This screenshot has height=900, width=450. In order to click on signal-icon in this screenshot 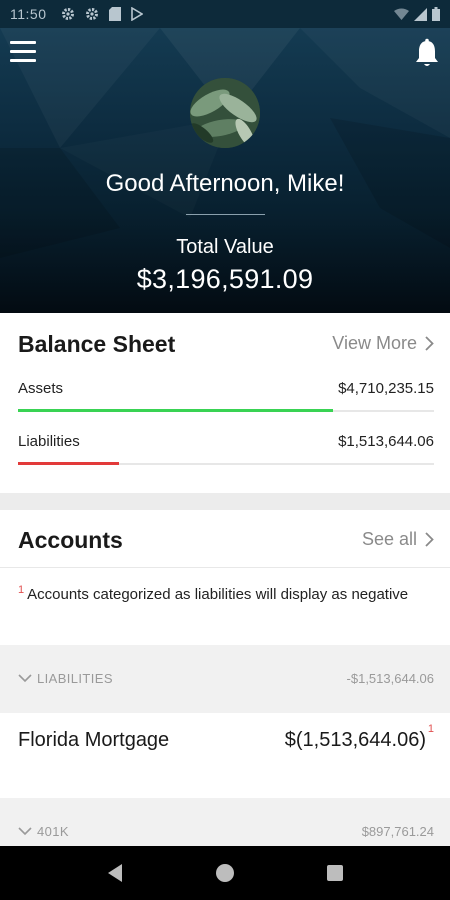, I will do `click(420, 14)`.